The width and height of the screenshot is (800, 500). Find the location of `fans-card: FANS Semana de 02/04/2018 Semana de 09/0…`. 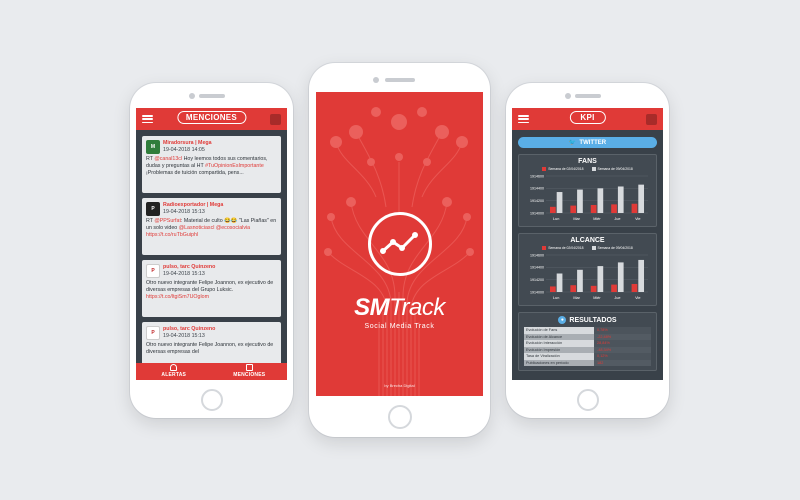

fans-card: FANS Semana de 02/04/2018 Semana de 09/0… is located at coordinates (587, 191).